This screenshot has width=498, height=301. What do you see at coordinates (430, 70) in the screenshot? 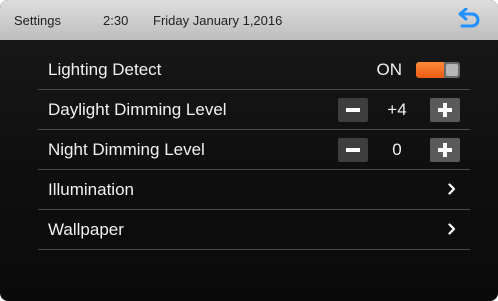
I see `toggle-fill` at bounding box center [430, 70].